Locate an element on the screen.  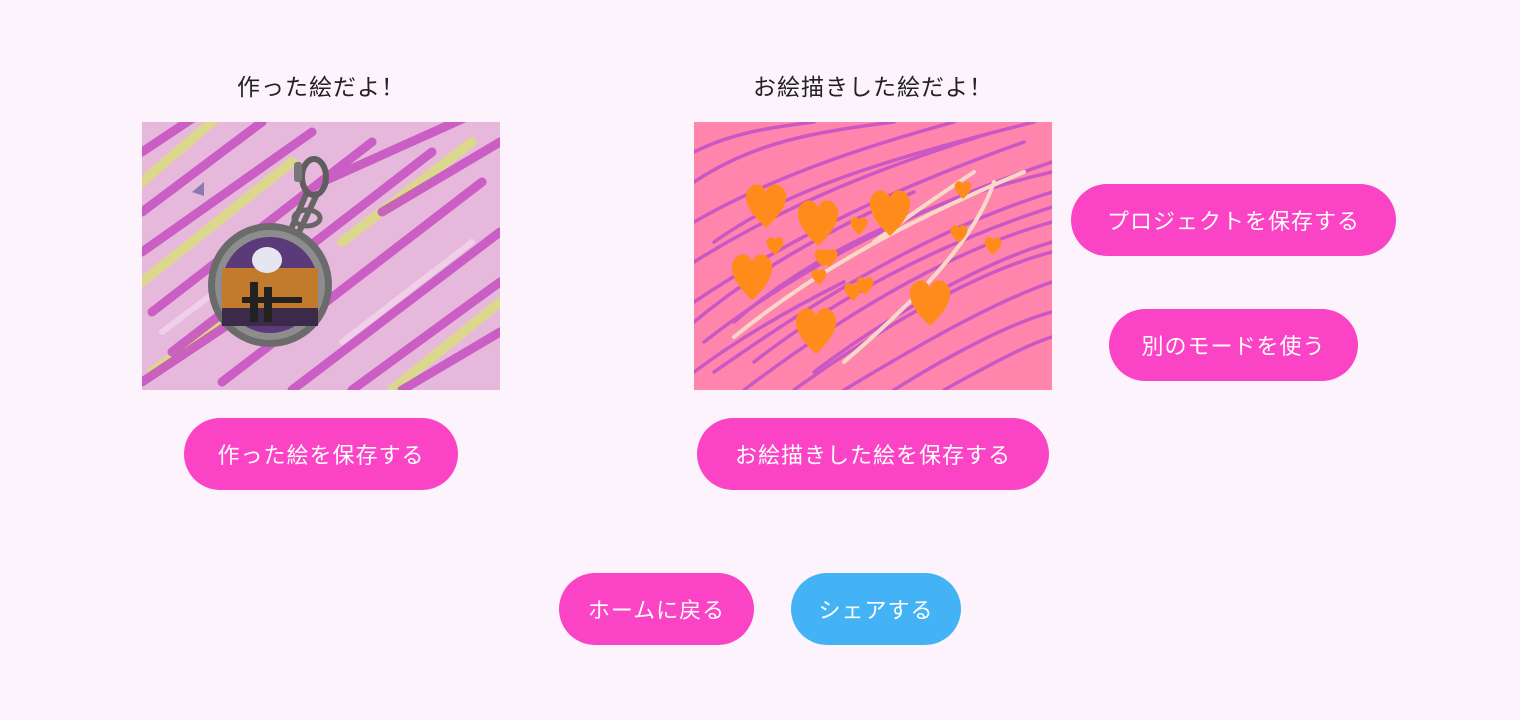
drawn-picture-image is located at coordinates (873, 256).